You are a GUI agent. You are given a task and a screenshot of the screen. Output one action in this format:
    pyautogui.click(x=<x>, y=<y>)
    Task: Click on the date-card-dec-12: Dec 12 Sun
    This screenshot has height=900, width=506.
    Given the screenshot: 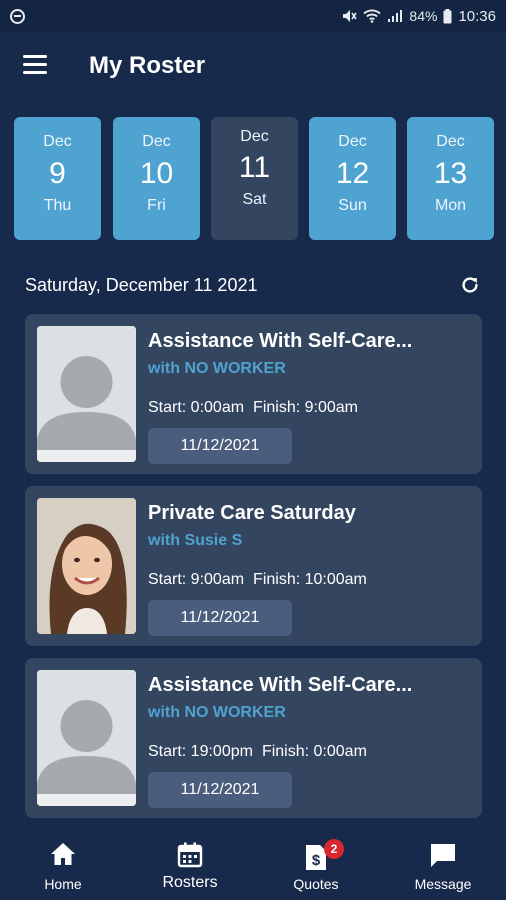 What is the action you would take?
    pyautogui.click(x=352, y=178)
    